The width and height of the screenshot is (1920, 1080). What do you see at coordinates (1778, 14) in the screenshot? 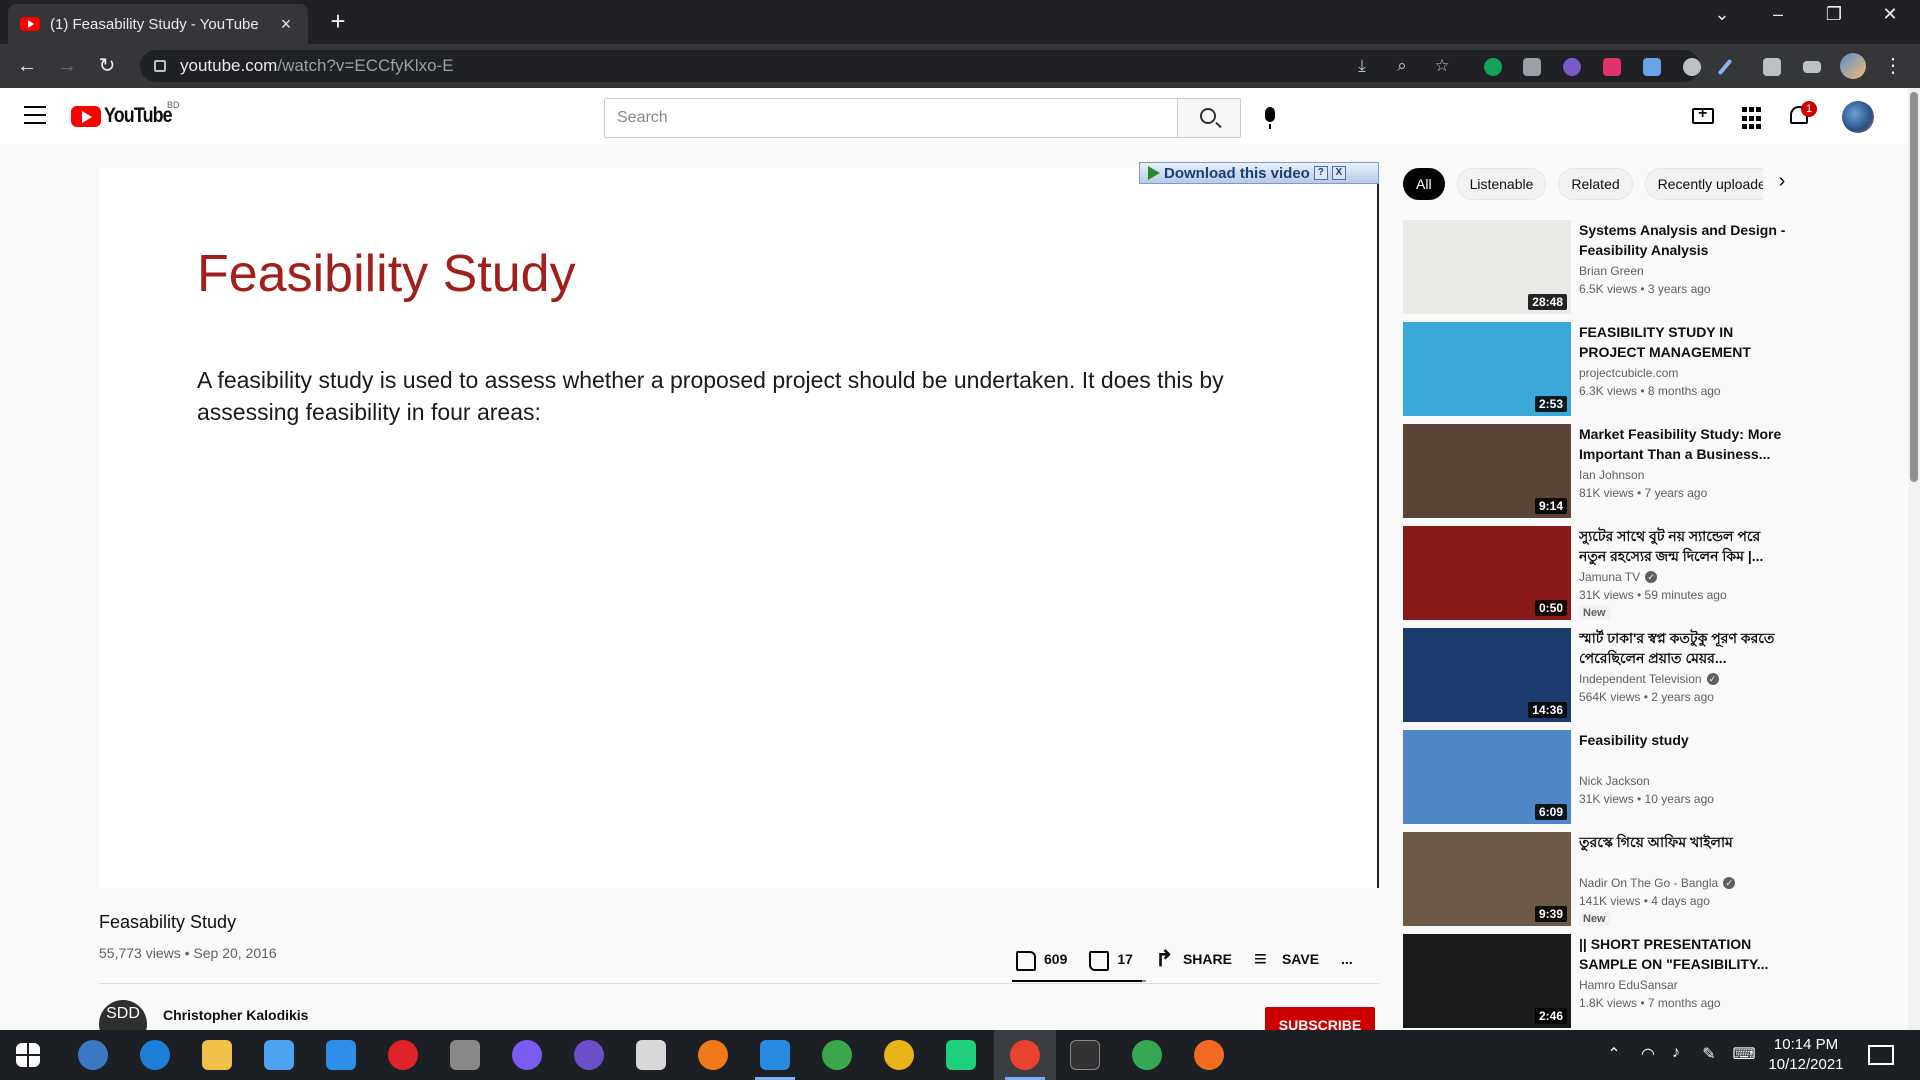
I see `minimize-icon: –` at bounding box center [1778, 14].